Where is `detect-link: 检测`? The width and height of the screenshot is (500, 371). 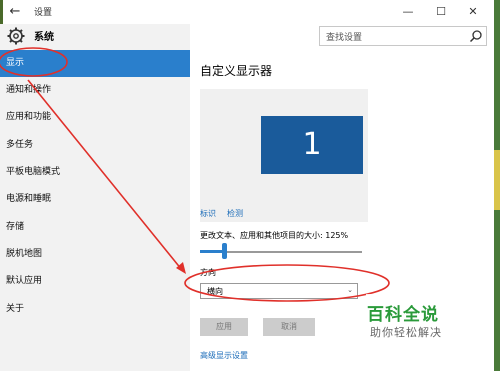 detect-link: 检测 is located at coordinates (235, 213).